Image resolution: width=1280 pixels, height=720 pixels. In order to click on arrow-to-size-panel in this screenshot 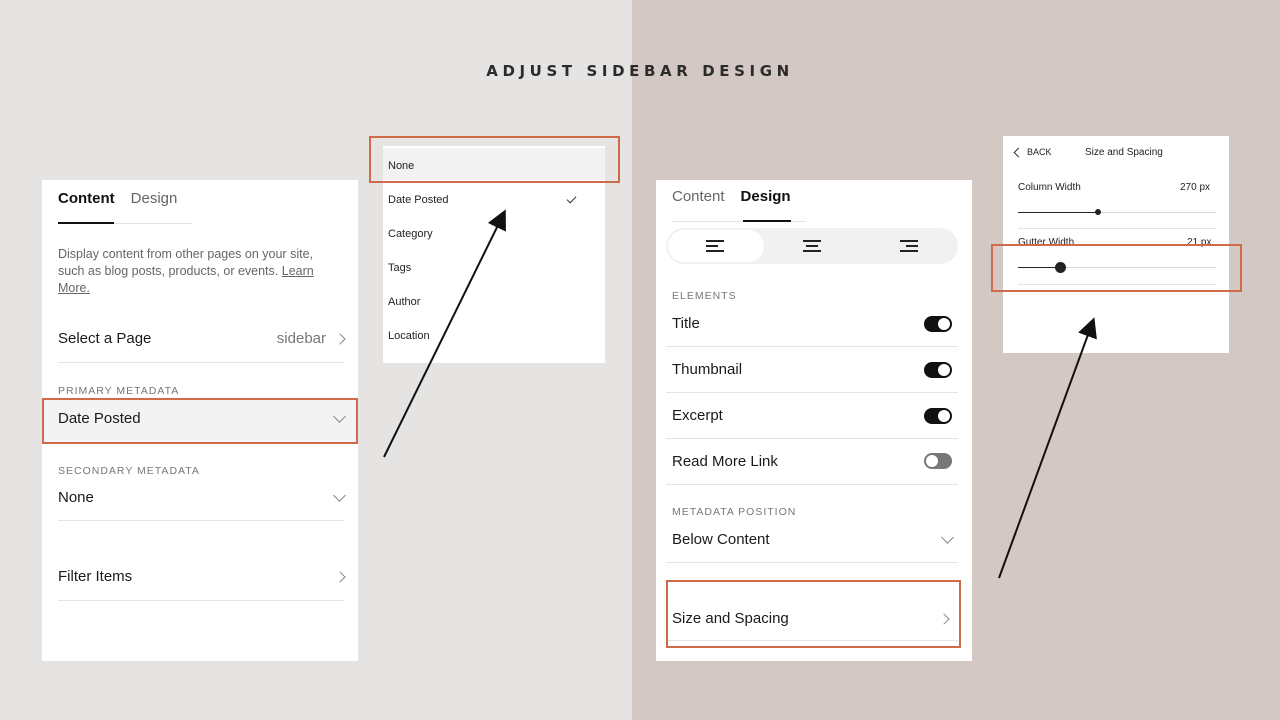, I will do `click(1047, 448)`.